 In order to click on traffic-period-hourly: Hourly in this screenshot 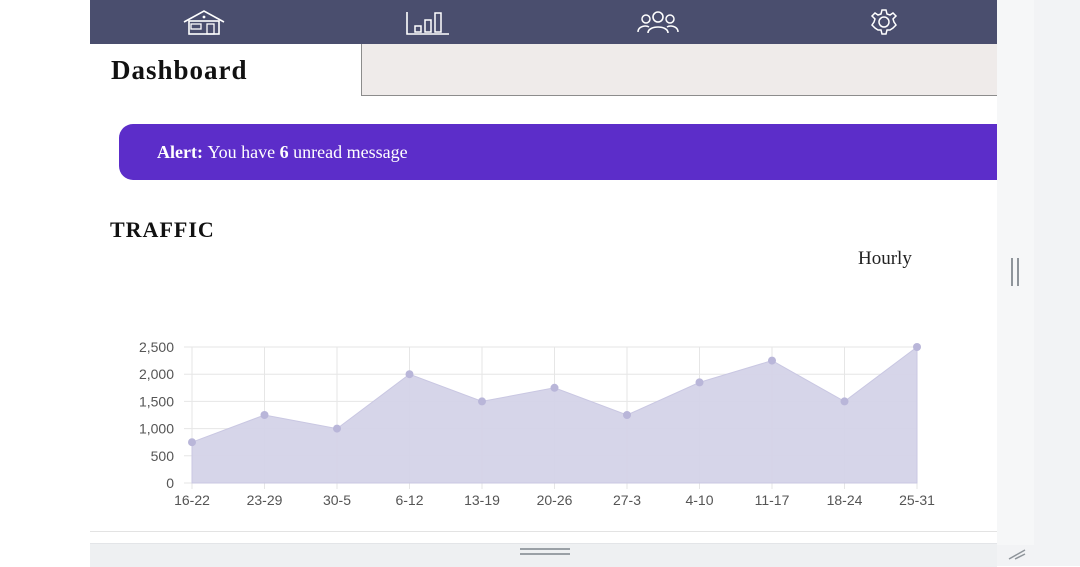, I will do `click(885, 259)`.